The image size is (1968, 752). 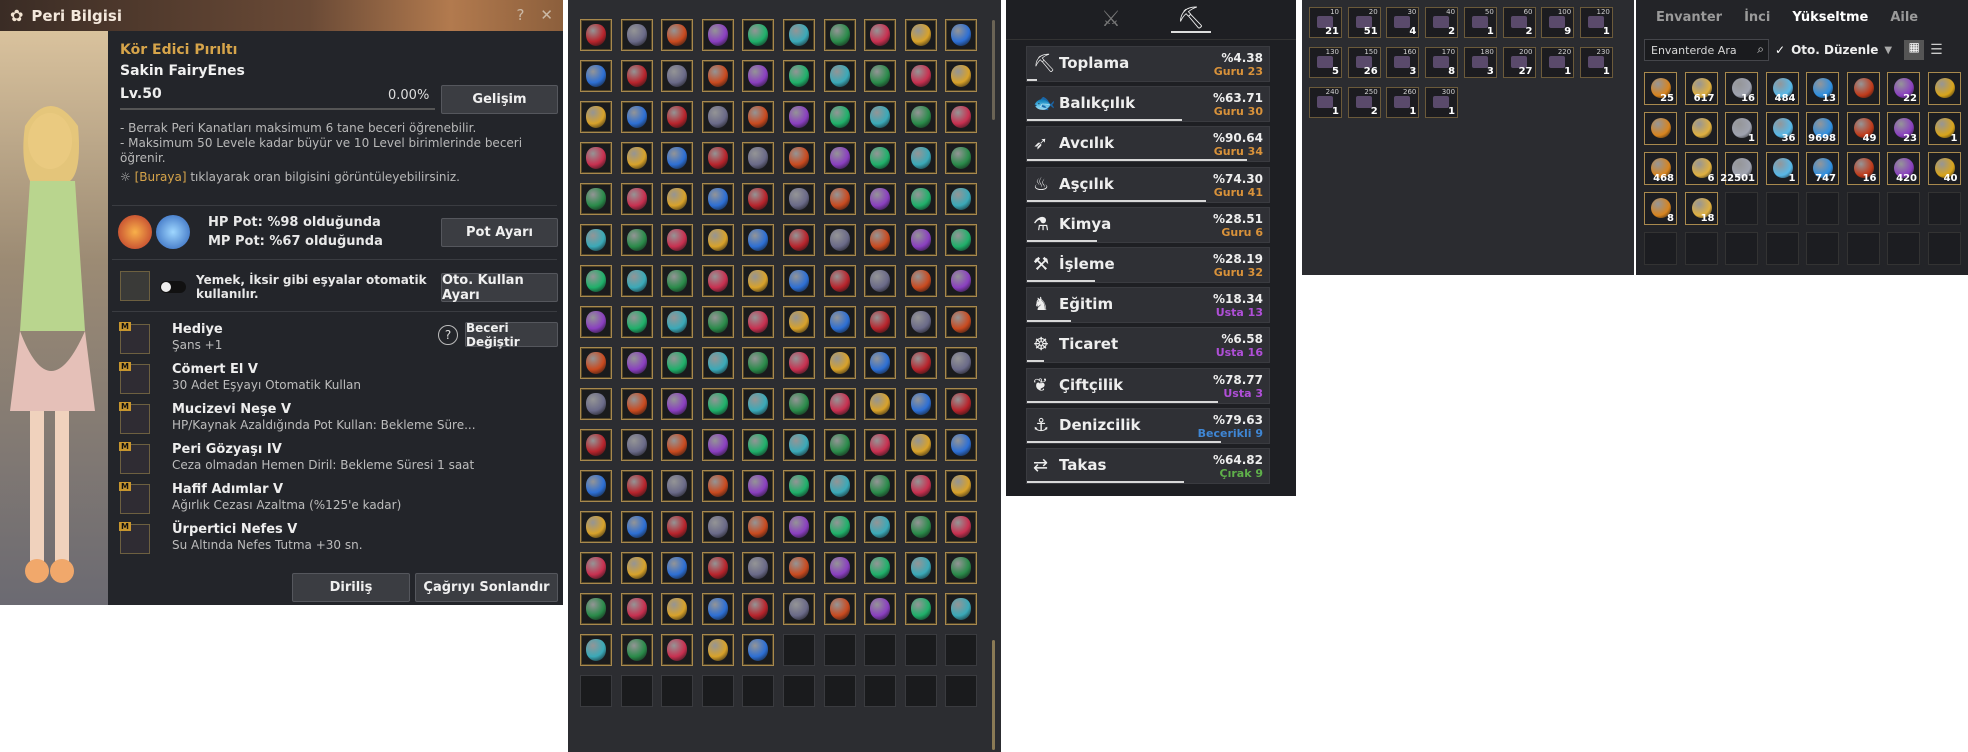 What do you see at coordinates (1822, 88) in the screenshot?
I see `inventory-slot: 13` at bounding box center [1822, 88].